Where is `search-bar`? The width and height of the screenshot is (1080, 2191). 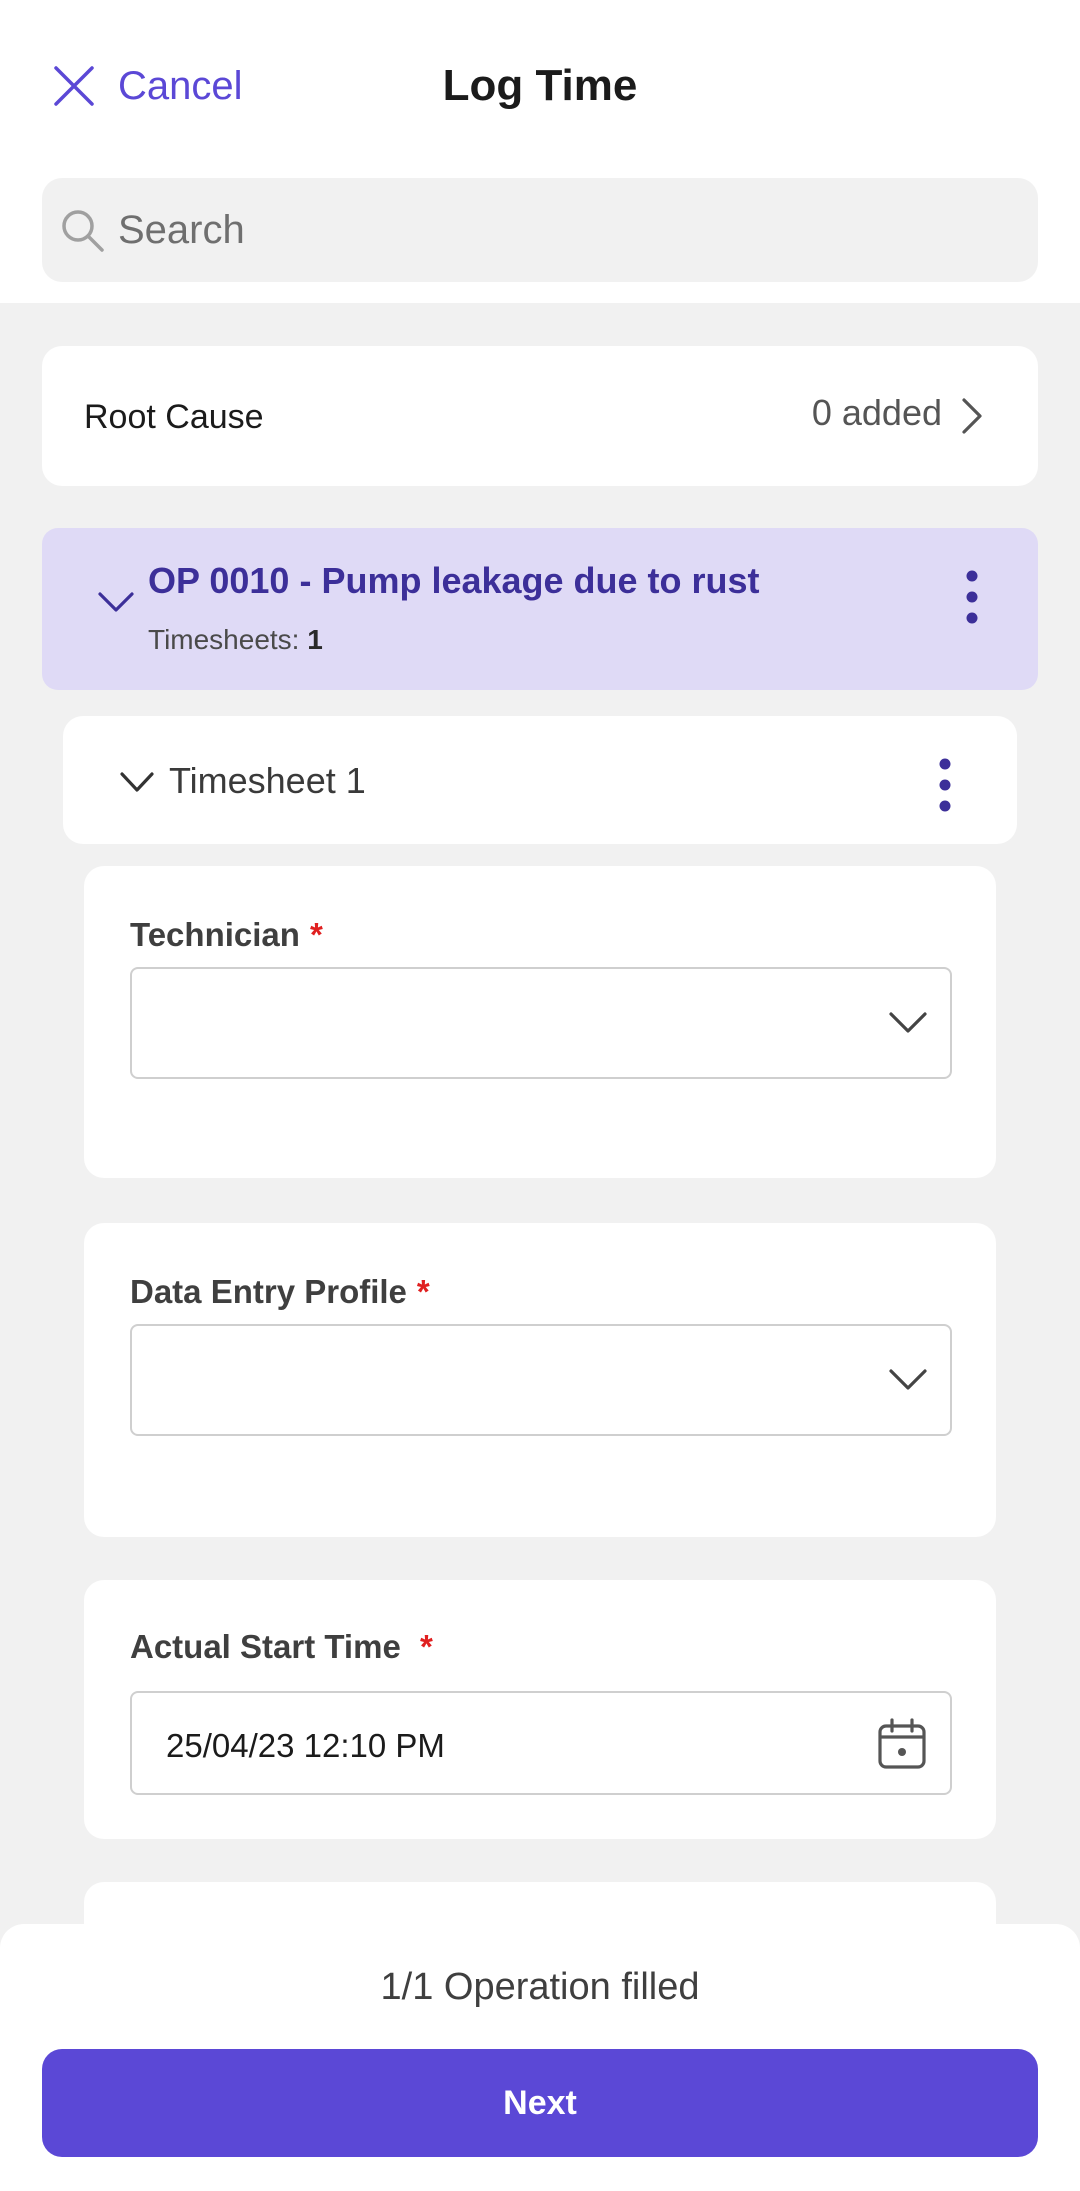 search-bar is located at coordinates (540, 230).